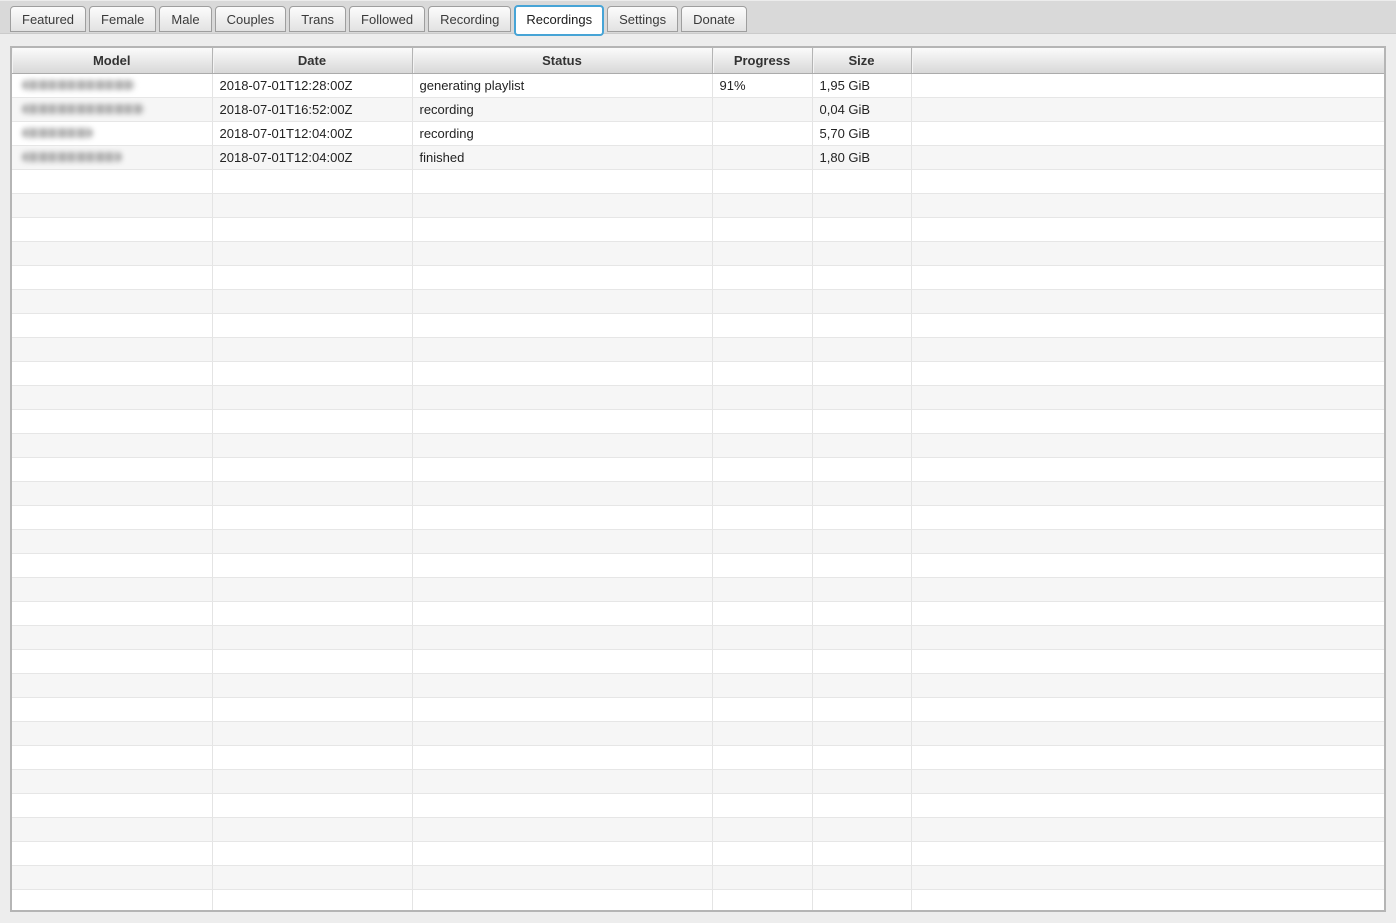 The width and height of the screenshot is (1396, 923). I want to click on table-row: 2018-07-01T12:04:00Z recording 5,70 GiB, so click(698, 133).